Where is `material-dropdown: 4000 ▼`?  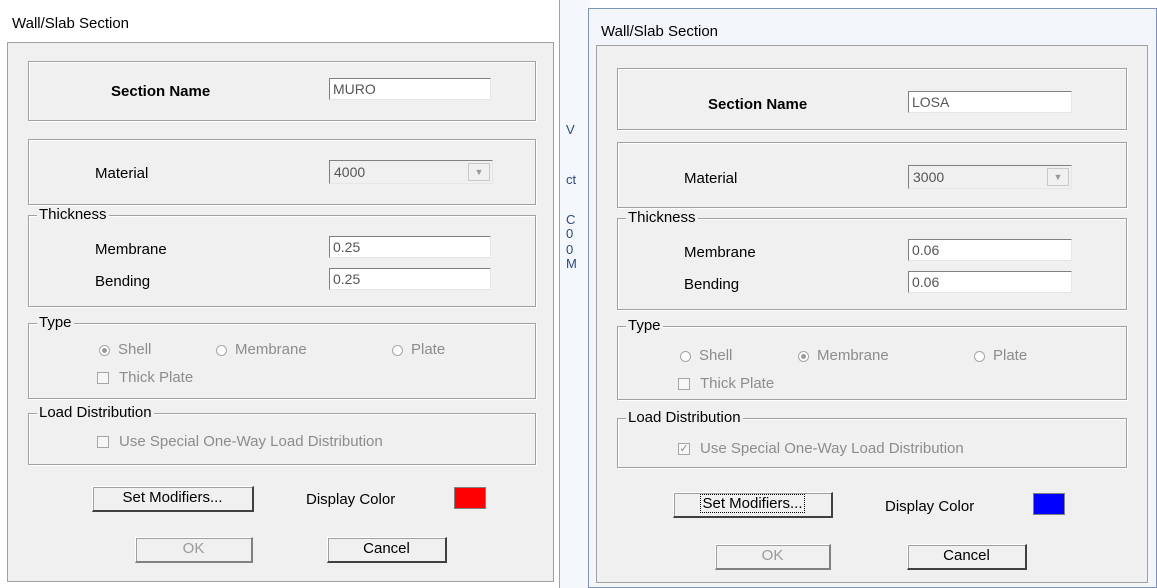 material-dropdown: 4000 ▼ is located at coordinates (411, 172).